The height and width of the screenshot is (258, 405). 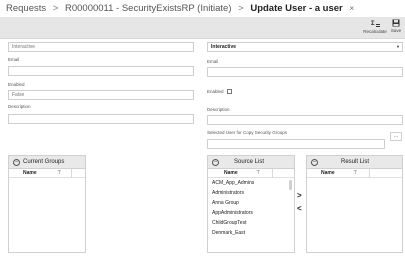 I want to click on source-list-title: Source List, so click(x=249, y=162).